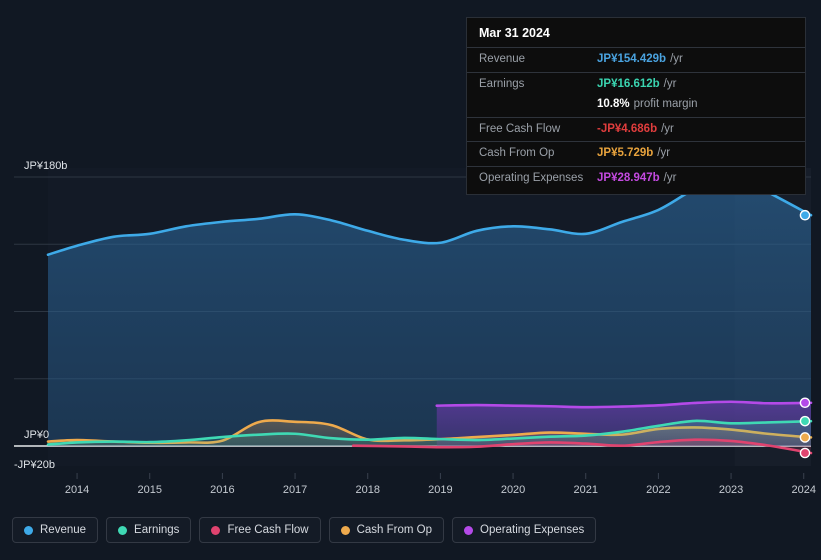  Describe the element at coordinates (805, 437) in the screenshot. I see `endpoint-marker-cash-from-op` at that location.